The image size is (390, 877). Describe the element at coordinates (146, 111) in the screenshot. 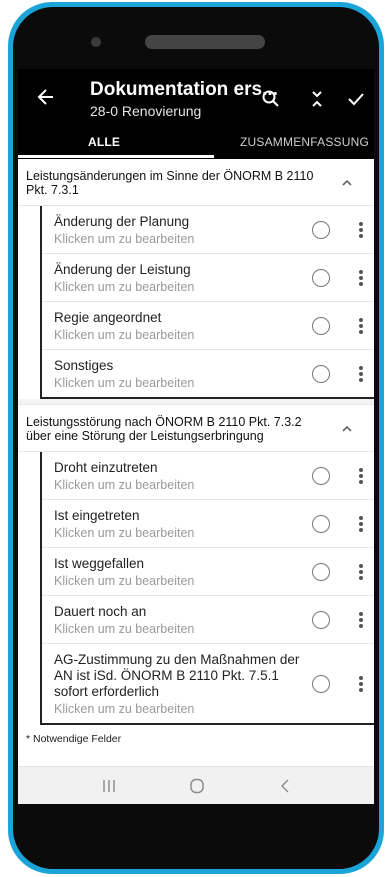

I see `page-subtitle: 28-0 Renovierung` at that location.